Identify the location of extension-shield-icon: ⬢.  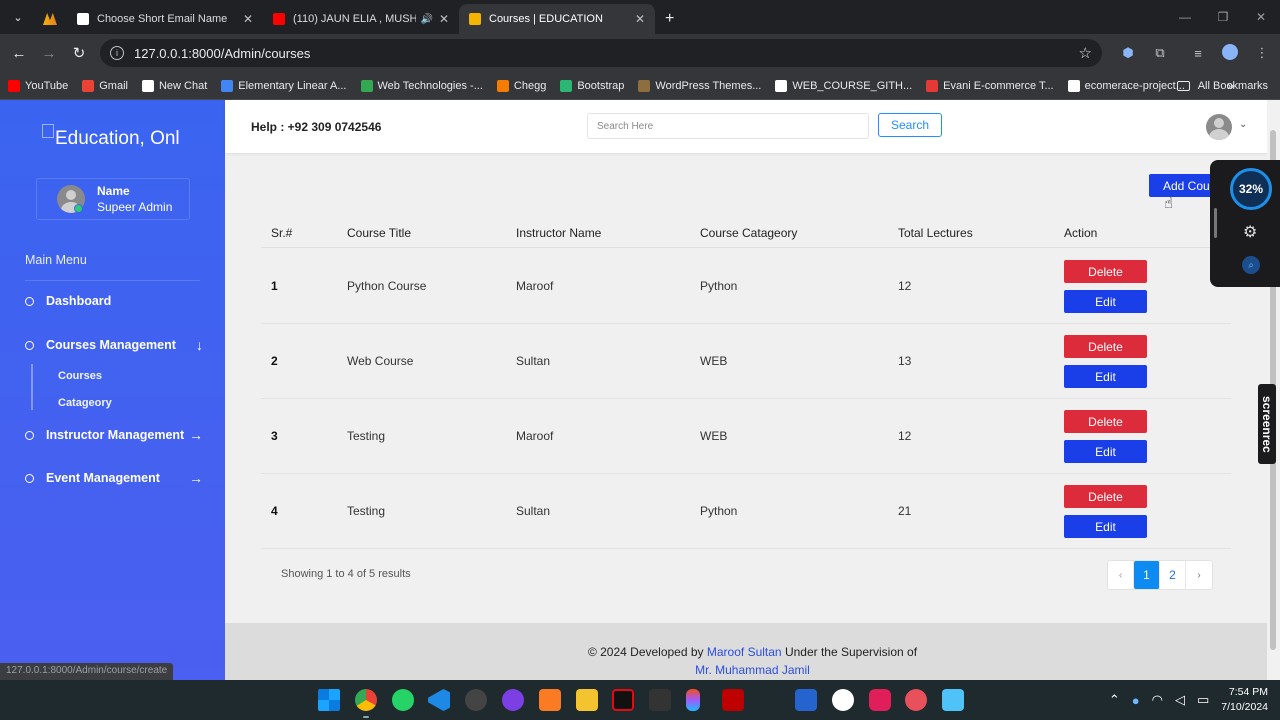
(1128, 53).